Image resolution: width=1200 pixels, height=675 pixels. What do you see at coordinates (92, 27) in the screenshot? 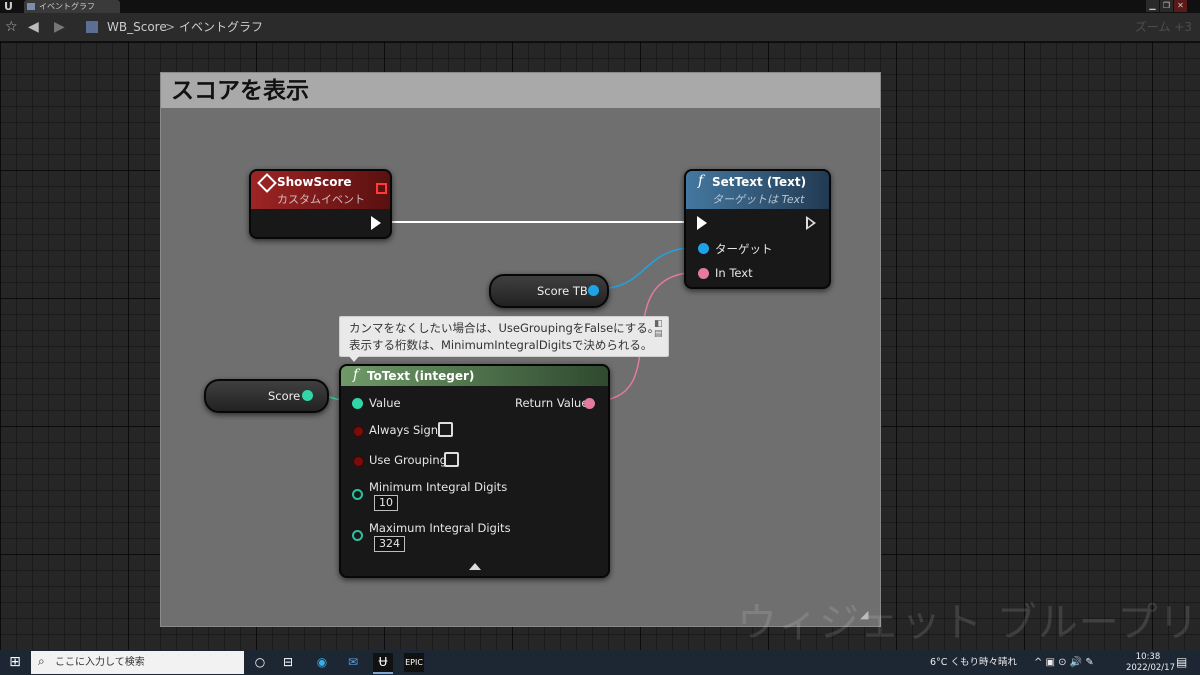
I see `widget-blueprint-icon` at bounding box center [92, 27].